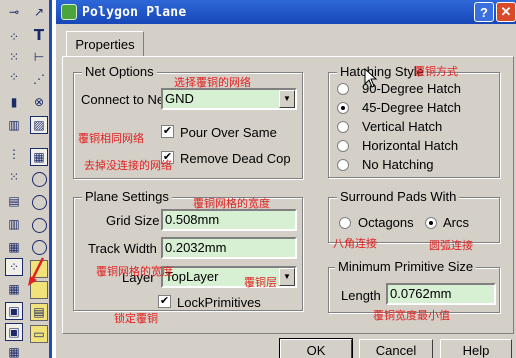 This screenshot has height=358, width=516. Describe the element at coordinates (134, 271) in the screenshot. I see `annotation-layer-panel: 覆铜网格的宽度` at that location.